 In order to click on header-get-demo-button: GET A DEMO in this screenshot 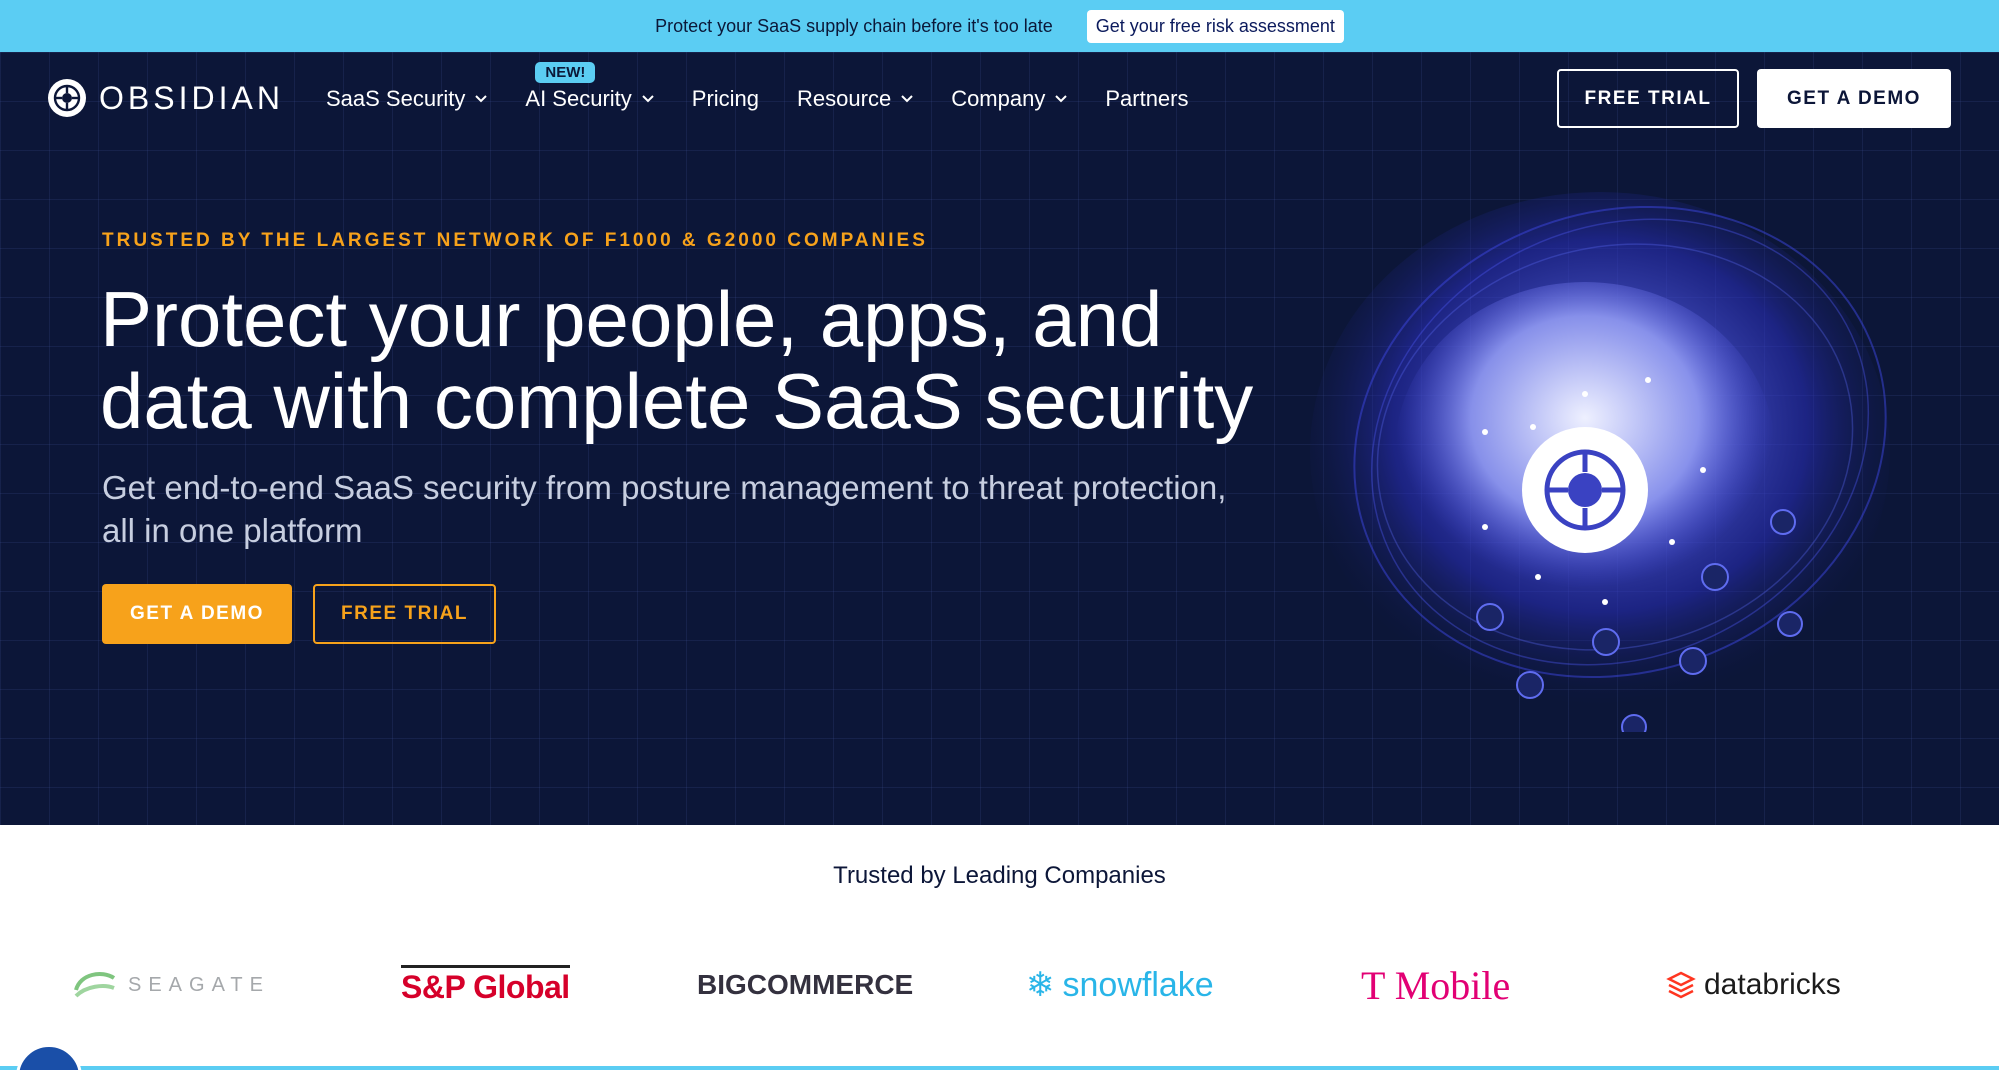, I will do `click(1854, 98)`.